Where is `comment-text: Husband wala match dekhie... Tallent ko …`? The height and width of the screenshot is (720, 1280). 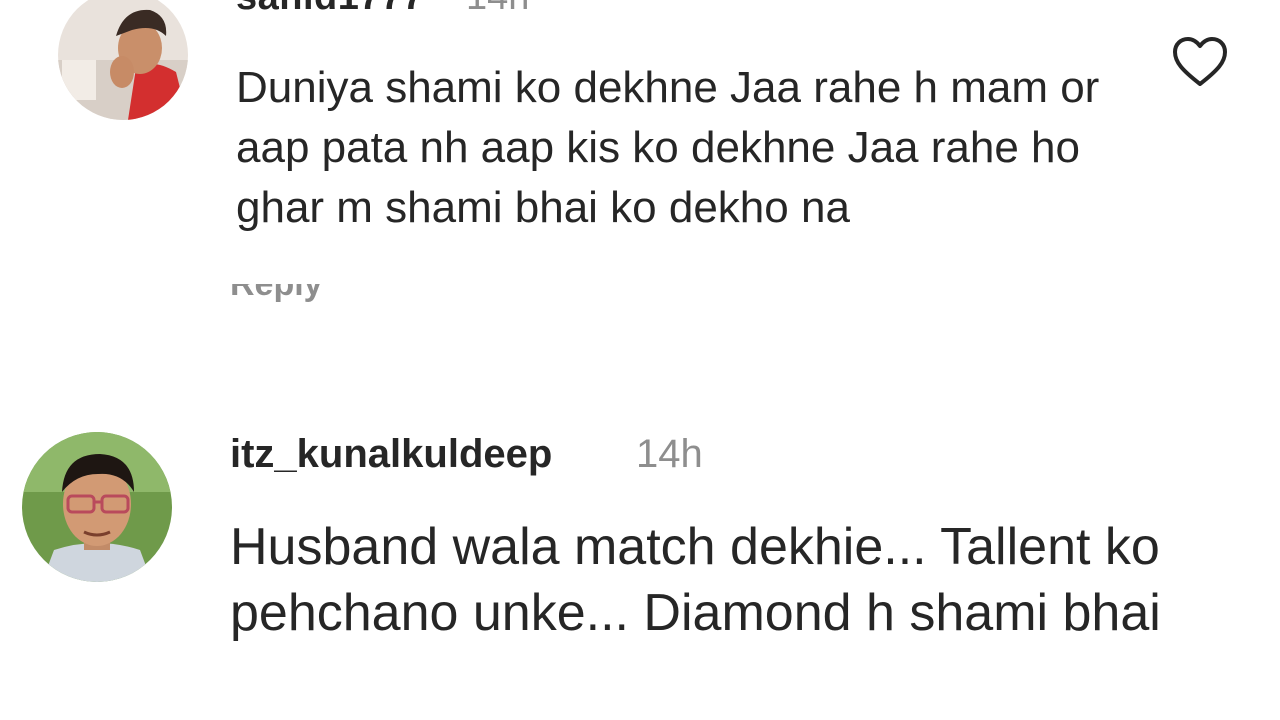 comment-text: Husband wala match dekhie... Tallent ko … is located at coordinates (695, 580).